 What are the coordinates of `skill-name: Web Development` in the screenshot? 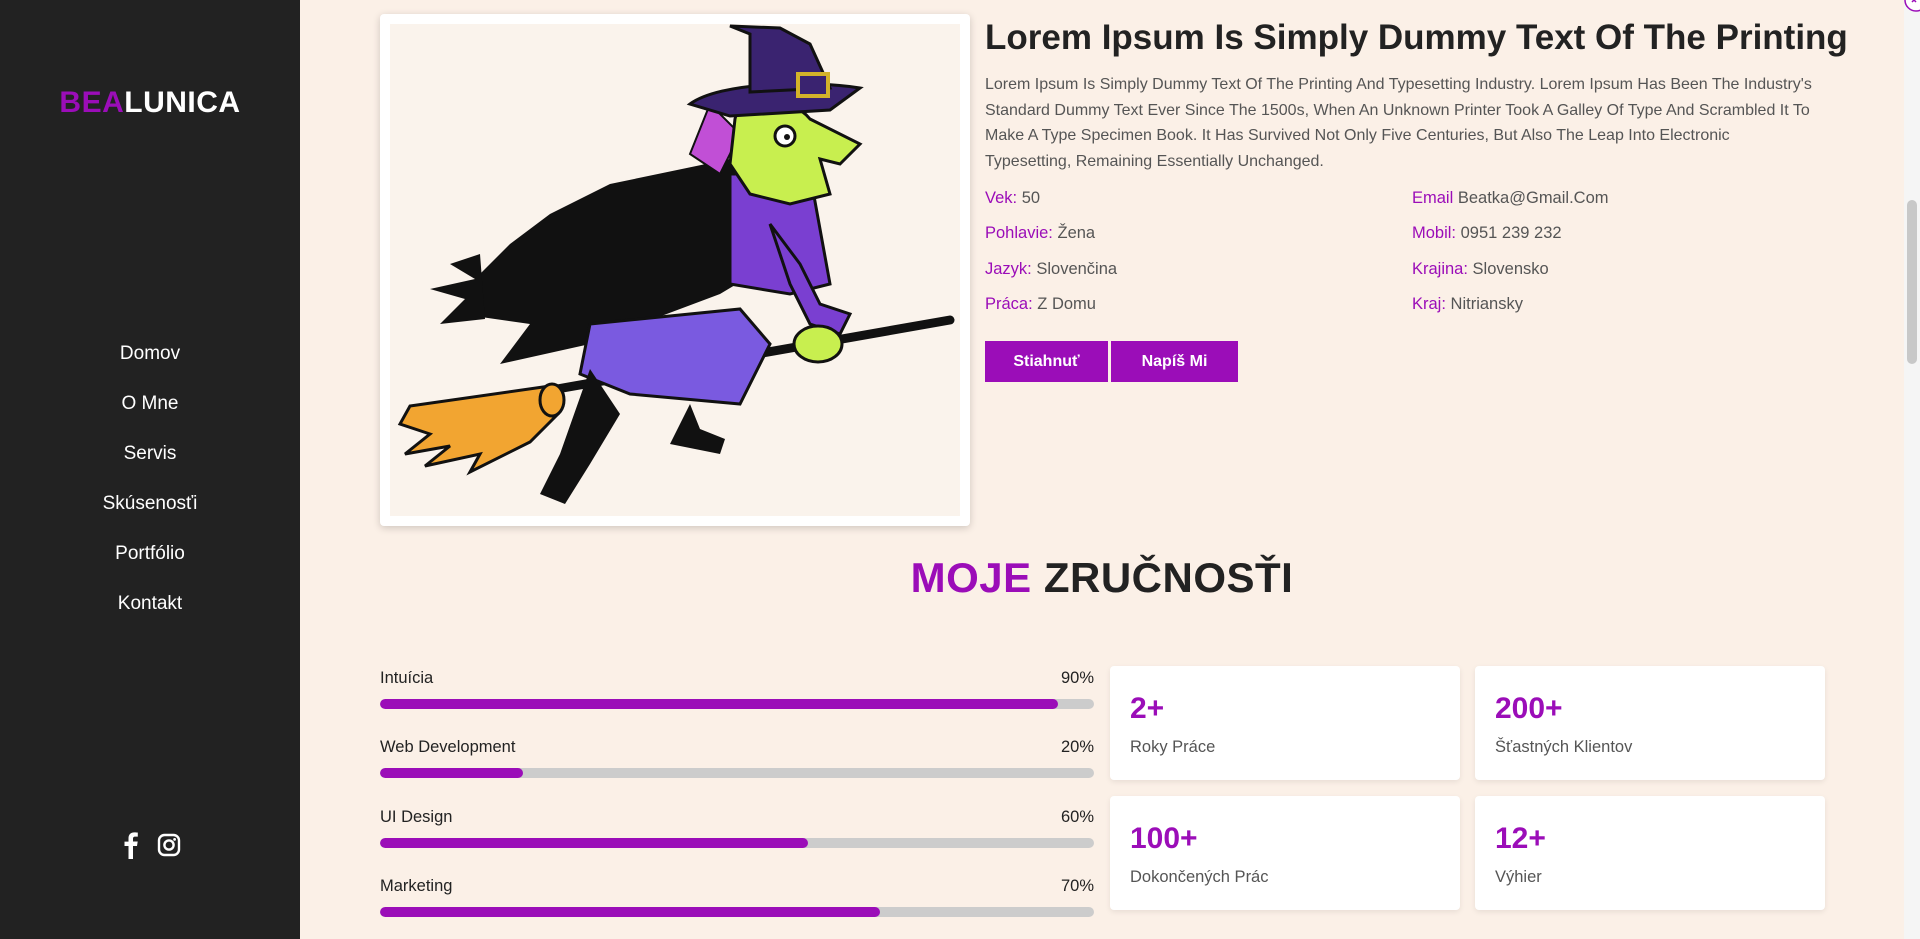 It's located at (448, 747).